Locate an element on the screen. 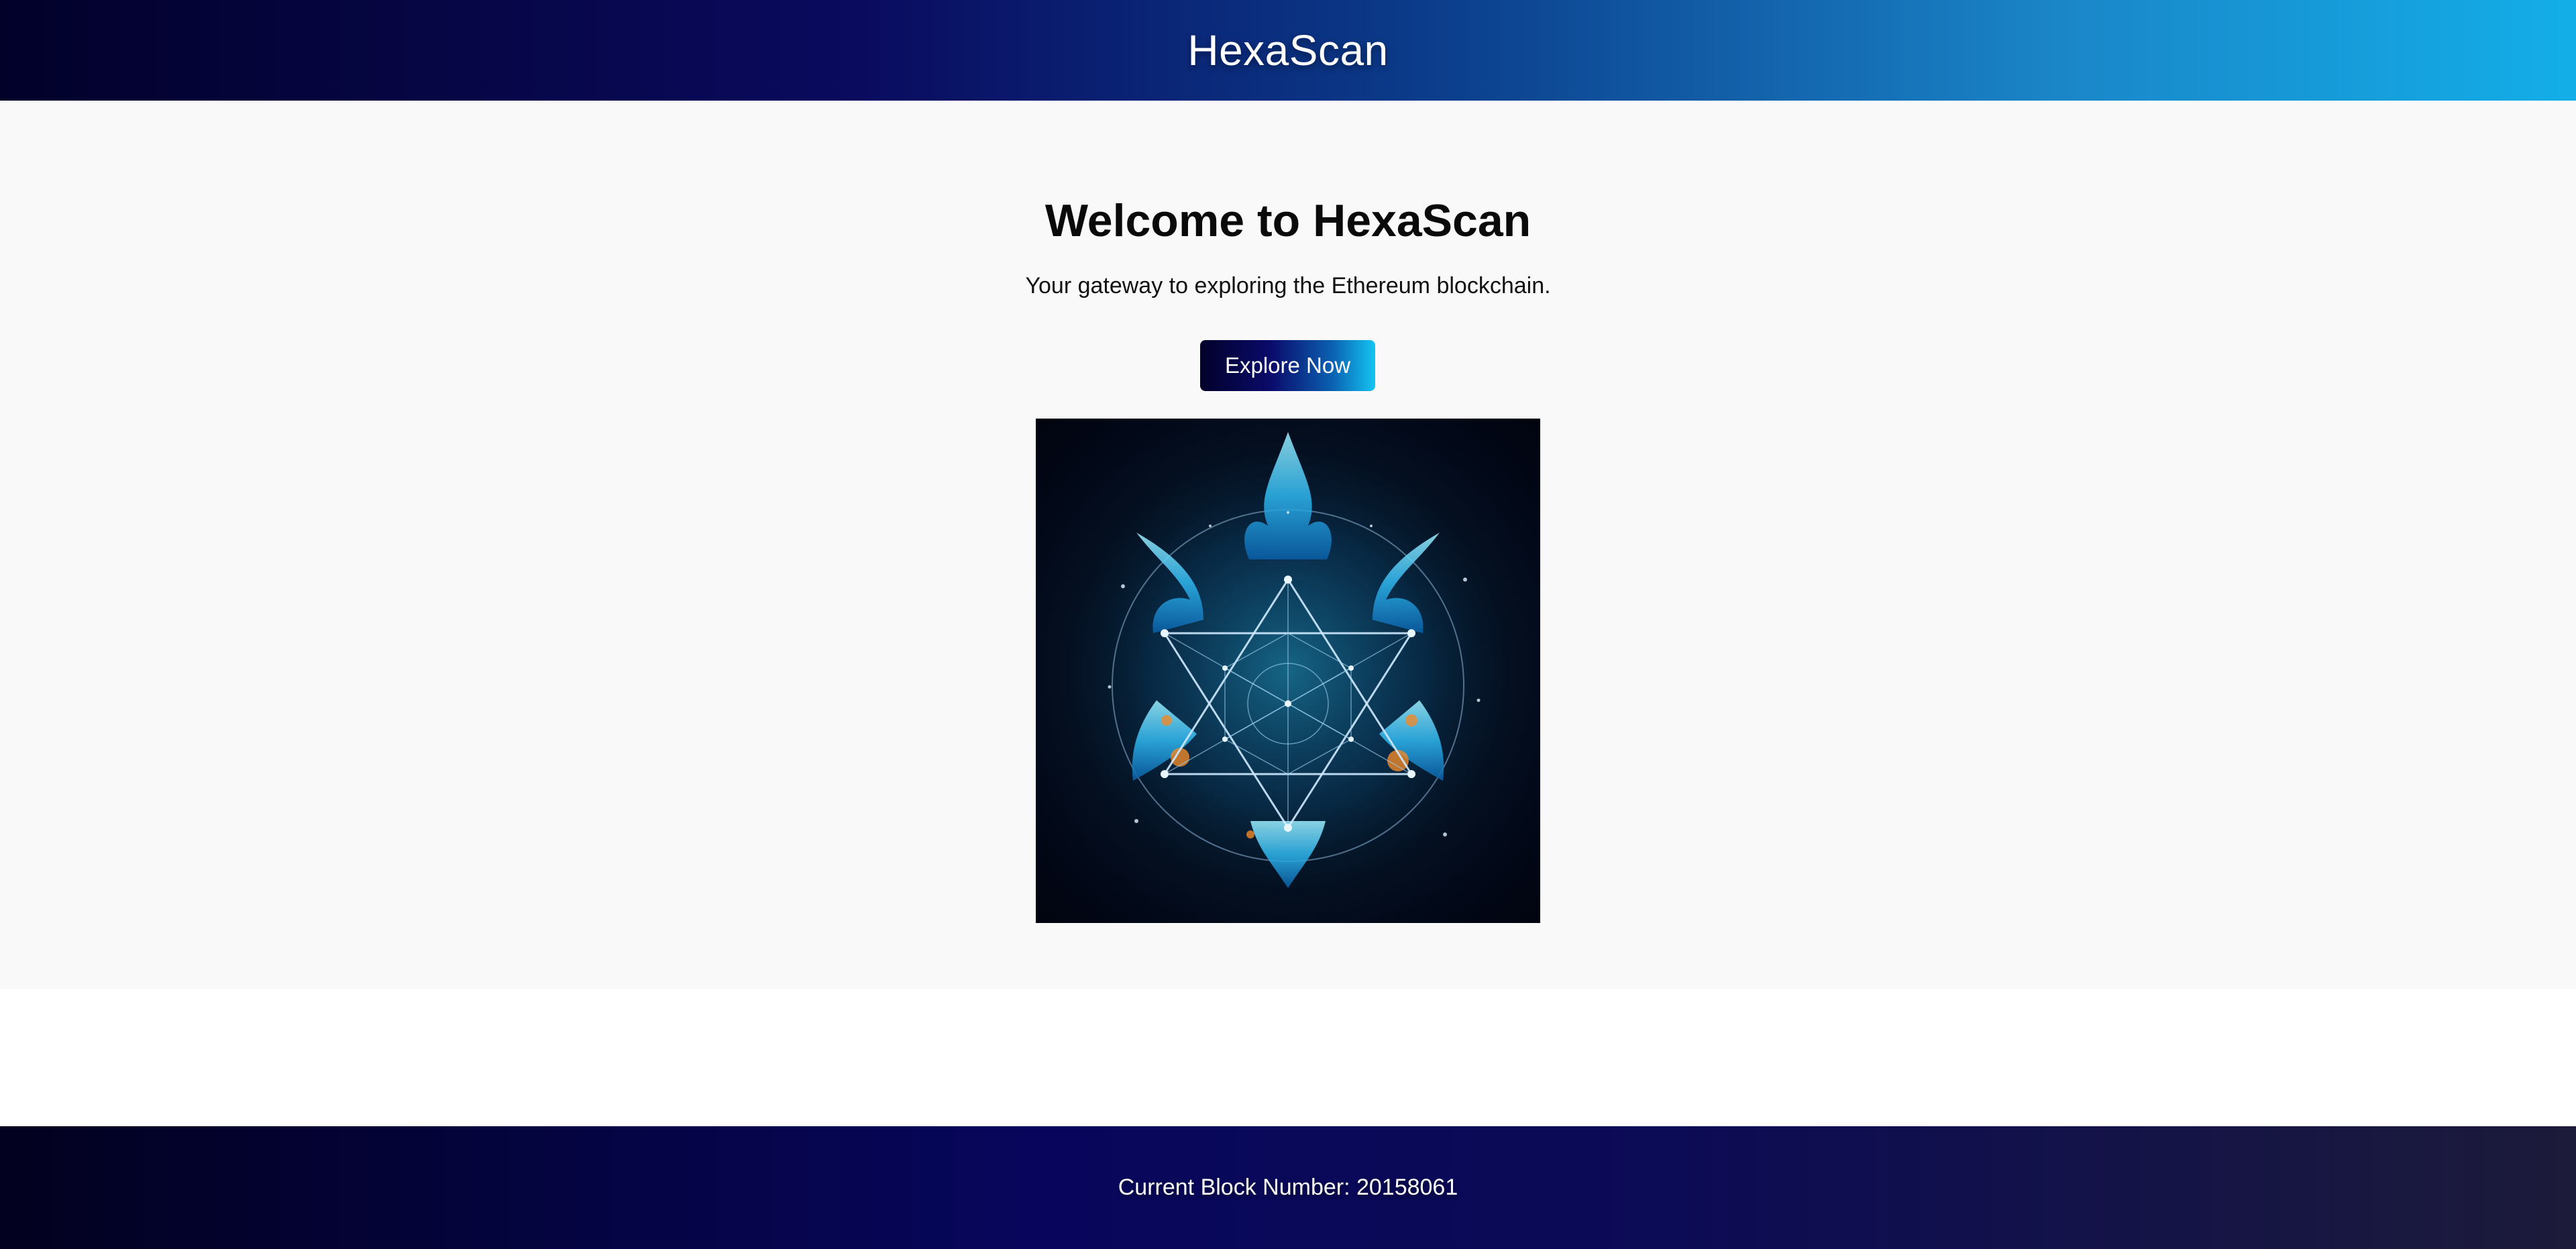 The image size is (2576, 1249). hexagram-flame-graphic is located at coordinates (1288, 671).